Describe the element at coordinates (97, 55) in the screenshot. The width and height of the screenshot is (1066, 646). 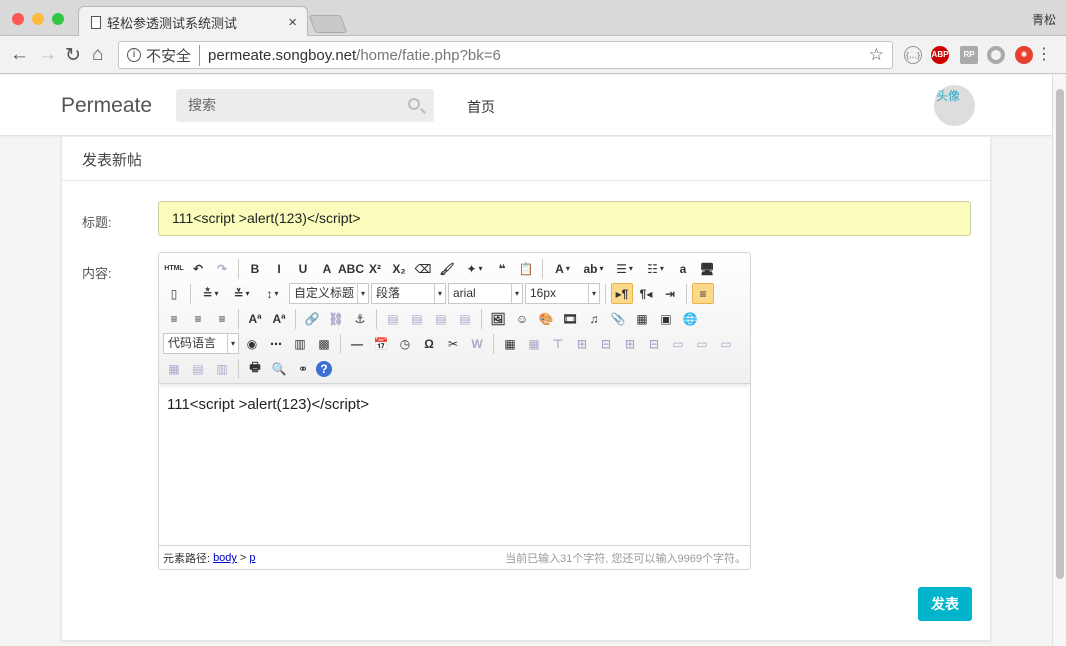
I see `home-icon: ⌂` at that location.